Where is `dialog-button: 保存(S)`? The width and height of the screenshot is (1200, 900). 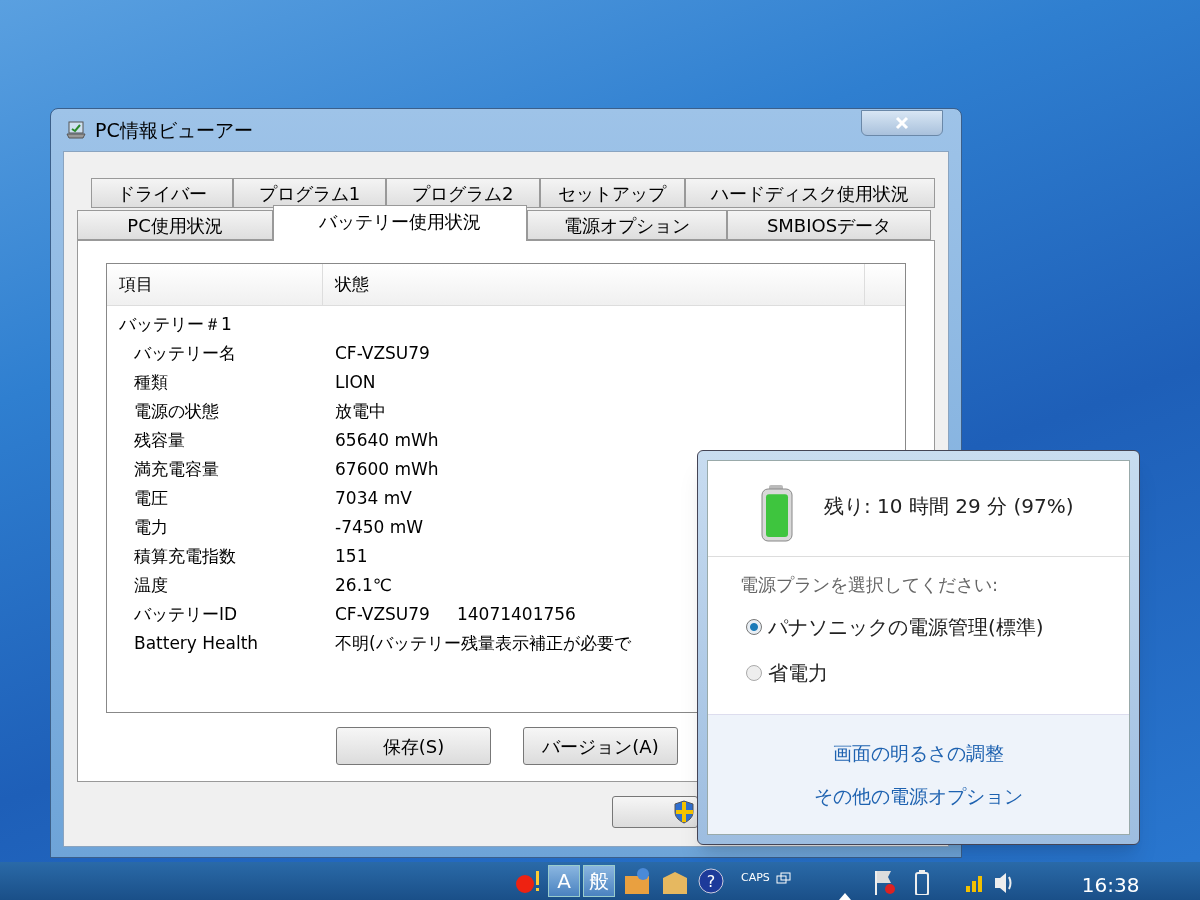
dialog-button: 保存(S) is located at coordinates (413, 746).